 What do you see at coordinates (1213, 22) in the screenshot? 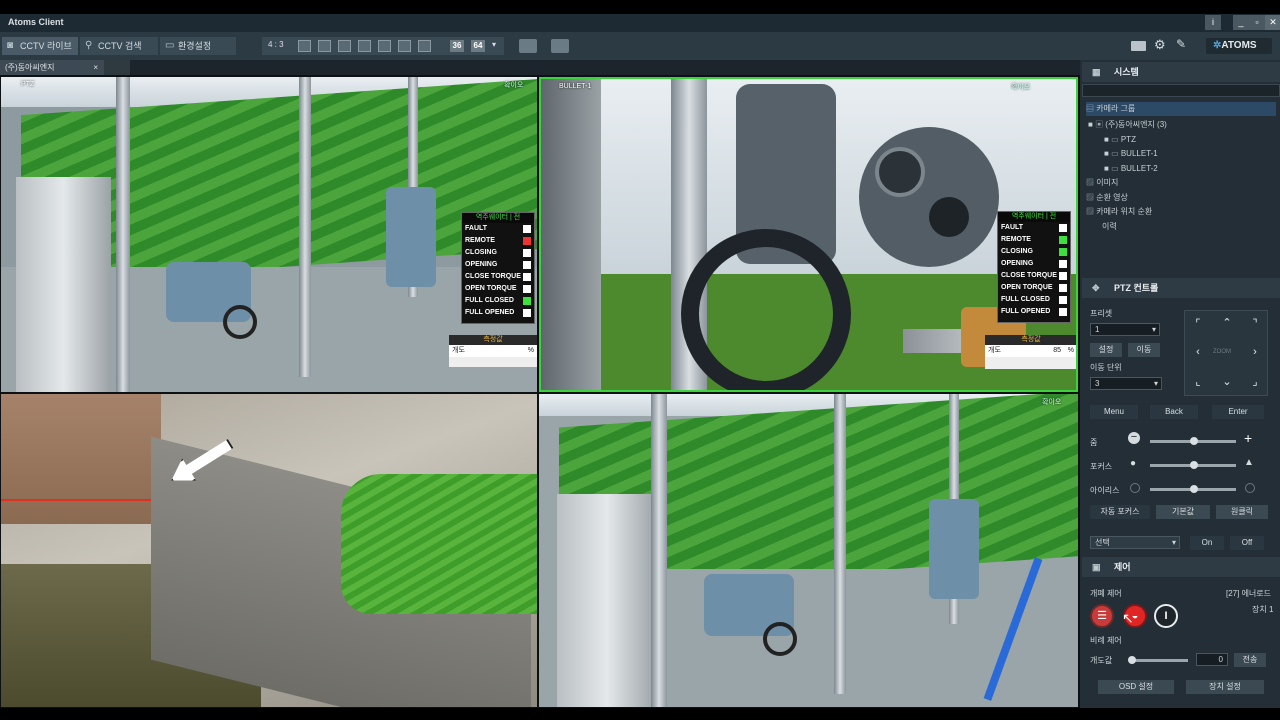
I see `info-button: i` at bounding box center [1213, 22].